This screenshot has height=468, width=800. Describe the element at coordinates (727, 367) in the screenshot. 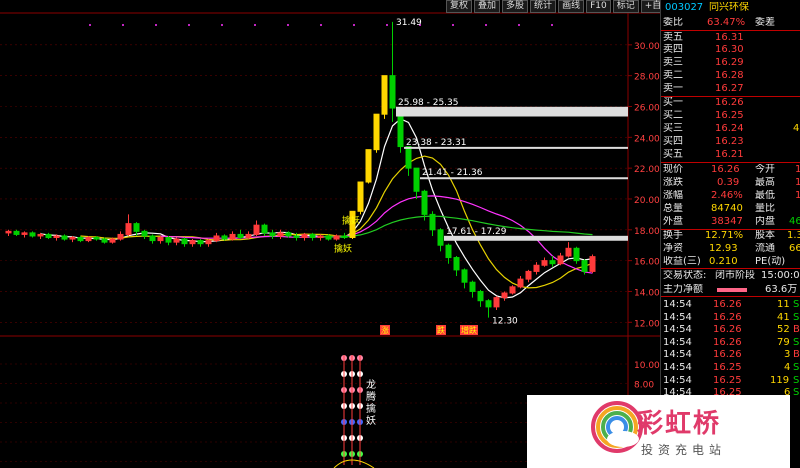

I see `tick-price: 16.25` at that location.